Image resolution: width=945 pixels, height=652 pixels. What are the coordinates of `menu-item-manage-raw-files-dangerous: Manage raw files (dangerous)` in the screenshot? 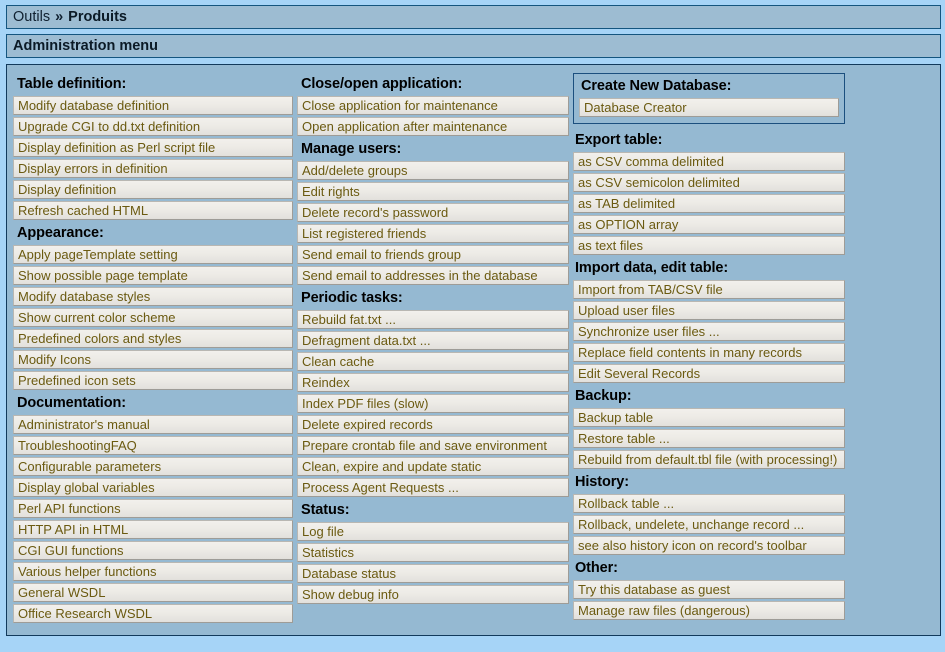 It's located at (709, 610).